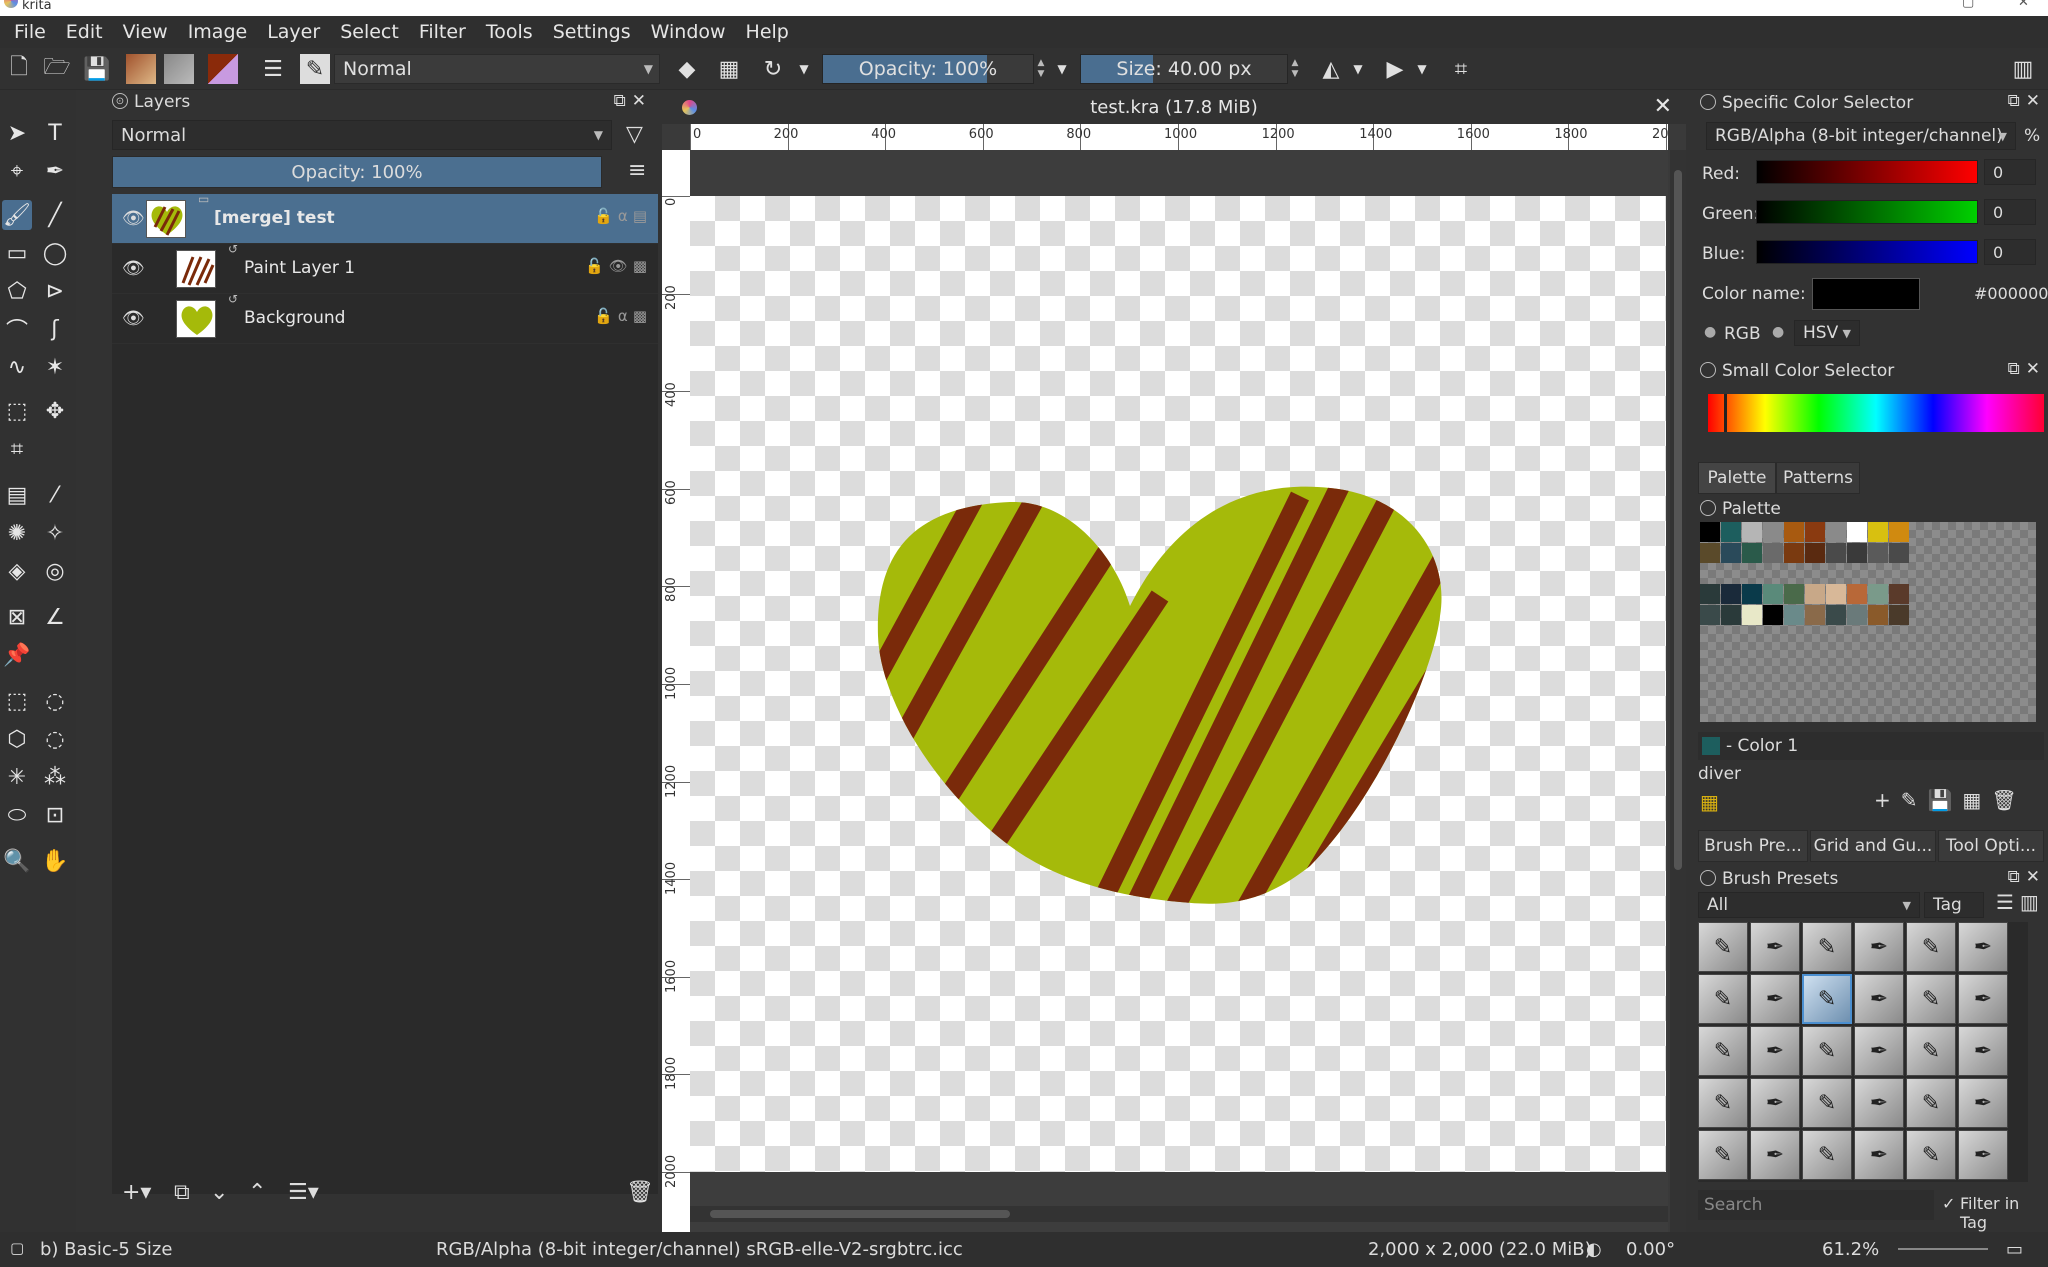 The image size is (2048, 1267). What do you see at coordinates (55, 253) in the screenshot?
I see `ellipse-tool-icon: ◯` at bounding box center [55, 253].